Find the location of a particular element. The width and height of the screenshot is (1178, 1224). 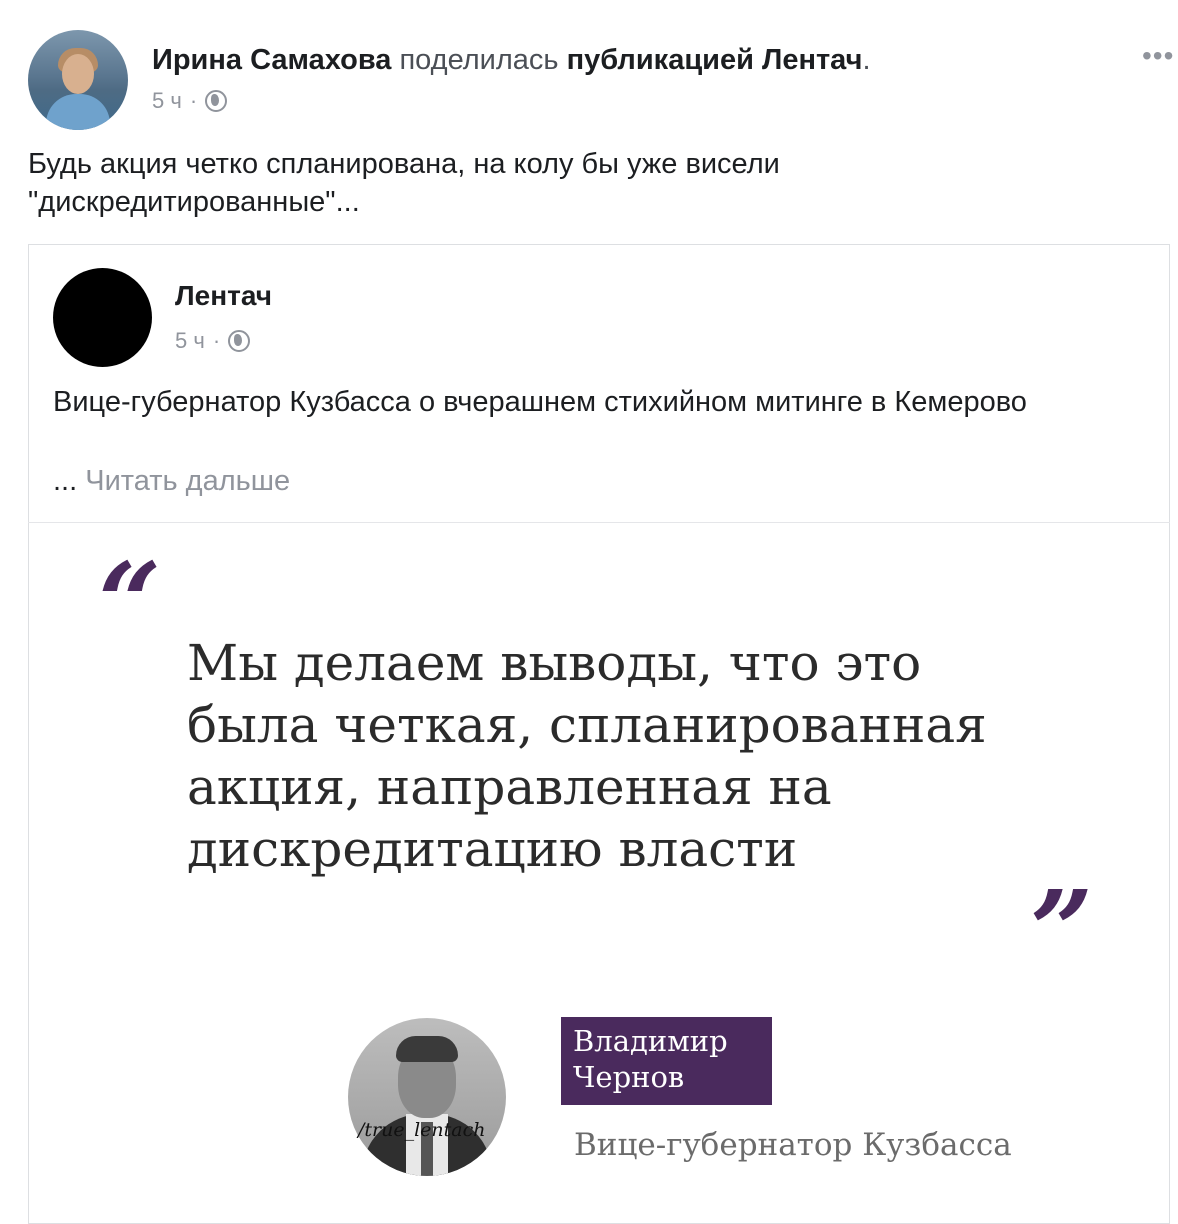

post-timestamp: 5 ч is located at coordinates (167, 101).